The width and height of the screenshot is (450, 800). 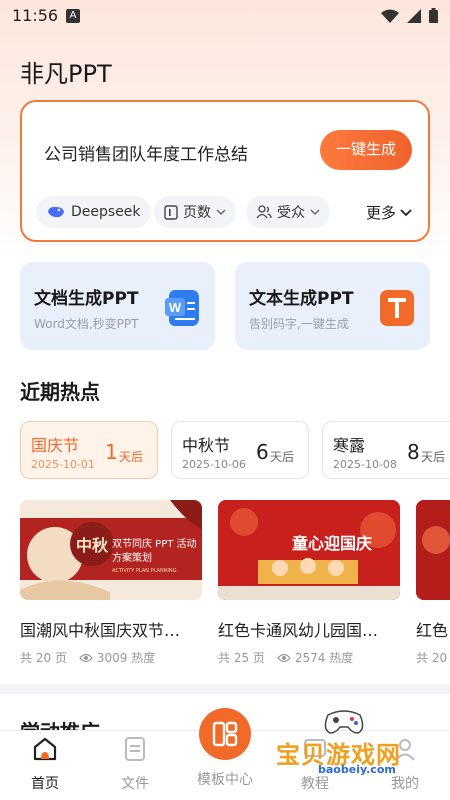 I want to click on template-thumbnail, so click(x=433, y=550).